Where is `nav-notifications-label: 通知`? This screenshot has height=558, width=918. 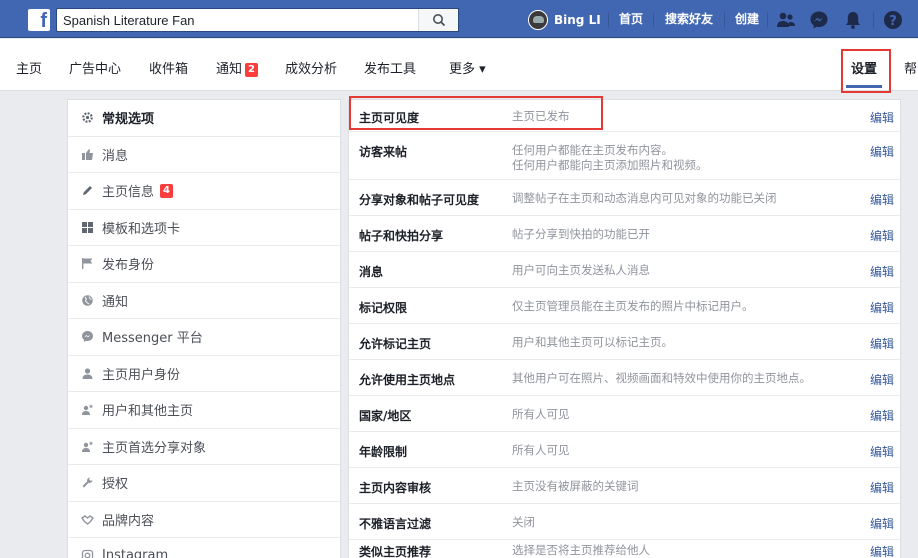
nav-notifications-label: 通知 is located at coordinates (229, 69).